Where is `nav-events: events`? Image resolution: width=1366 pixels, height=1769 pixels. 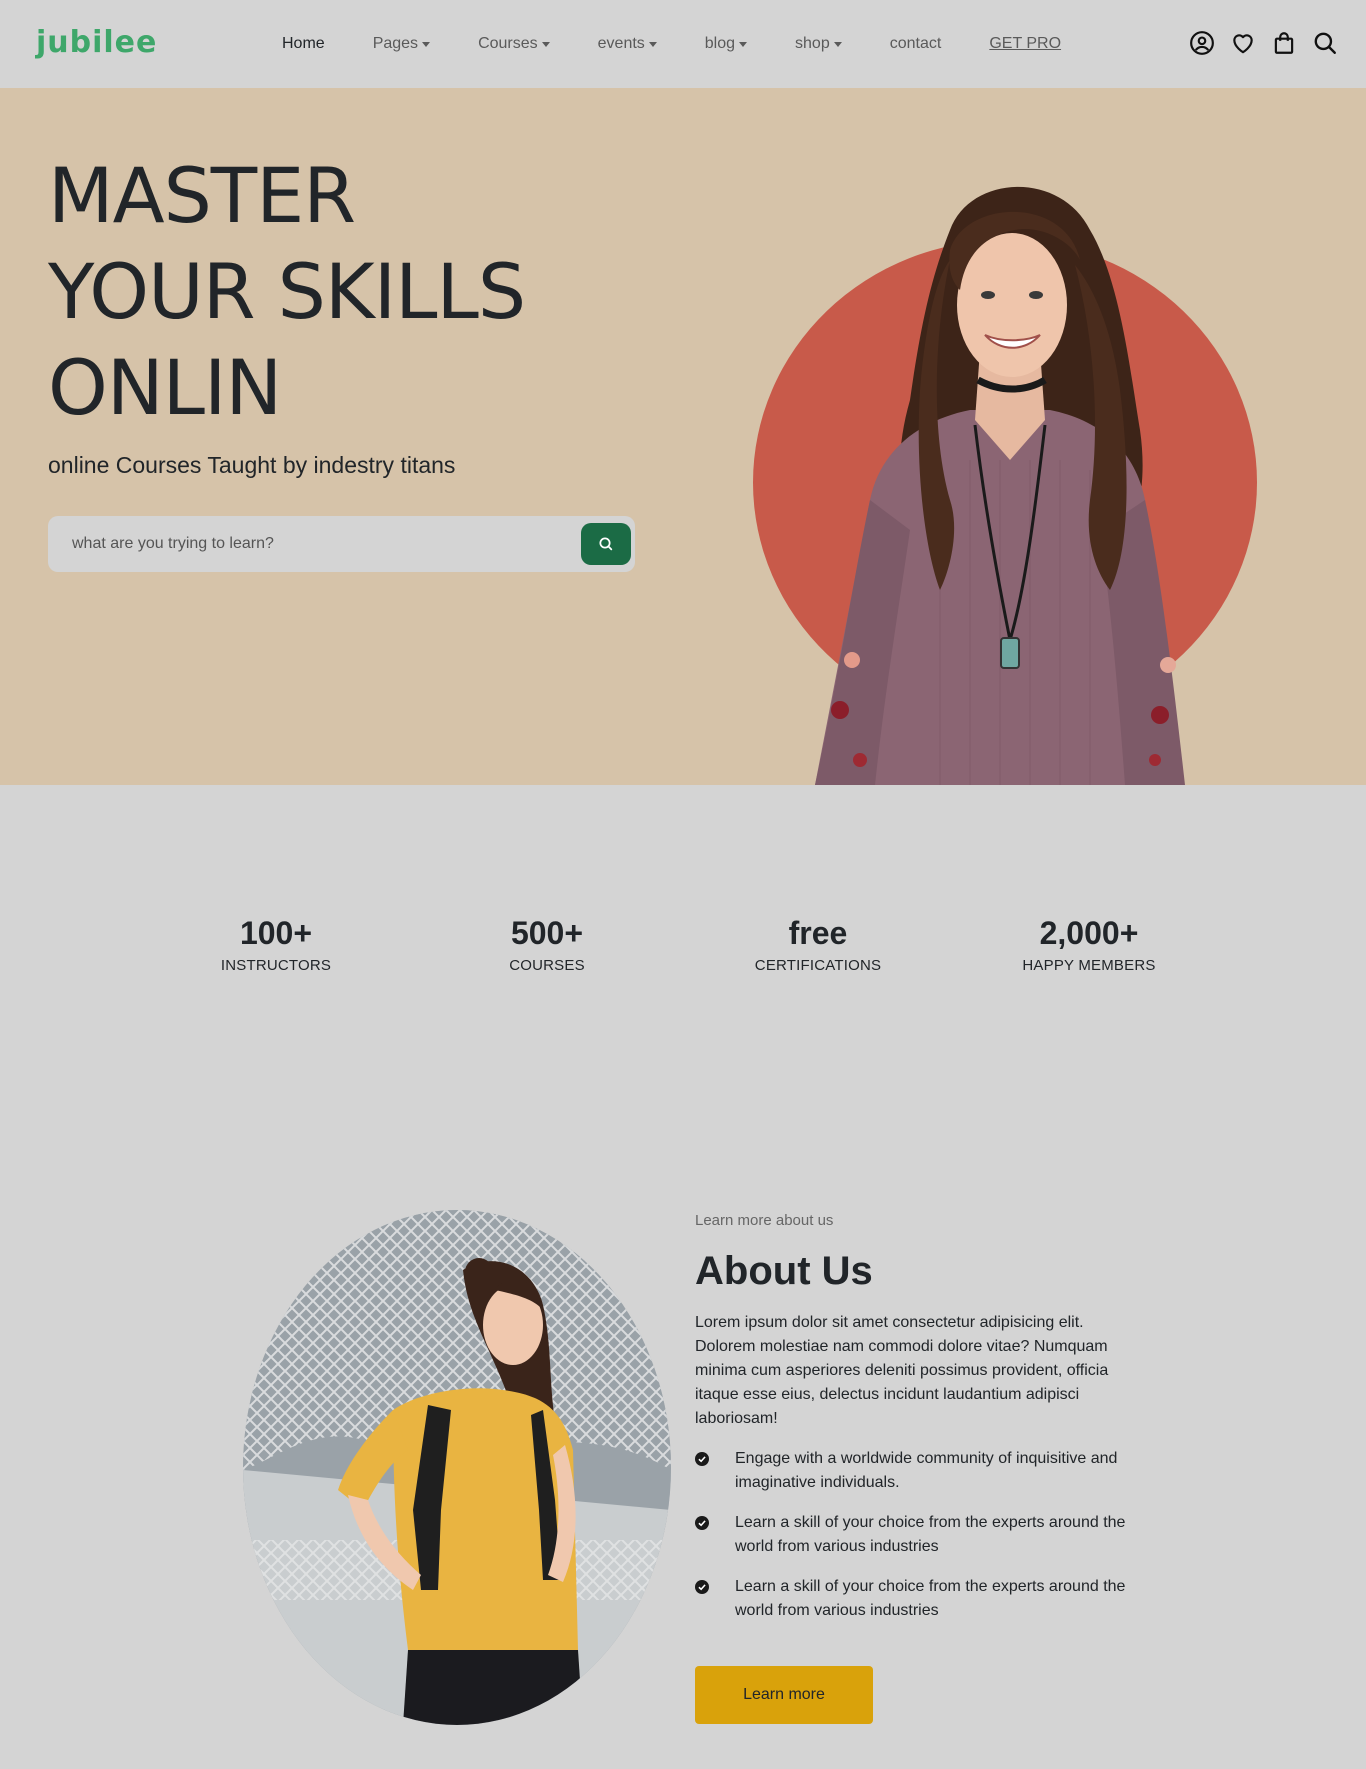
nav-events: events is located at coordinates (627, 44).